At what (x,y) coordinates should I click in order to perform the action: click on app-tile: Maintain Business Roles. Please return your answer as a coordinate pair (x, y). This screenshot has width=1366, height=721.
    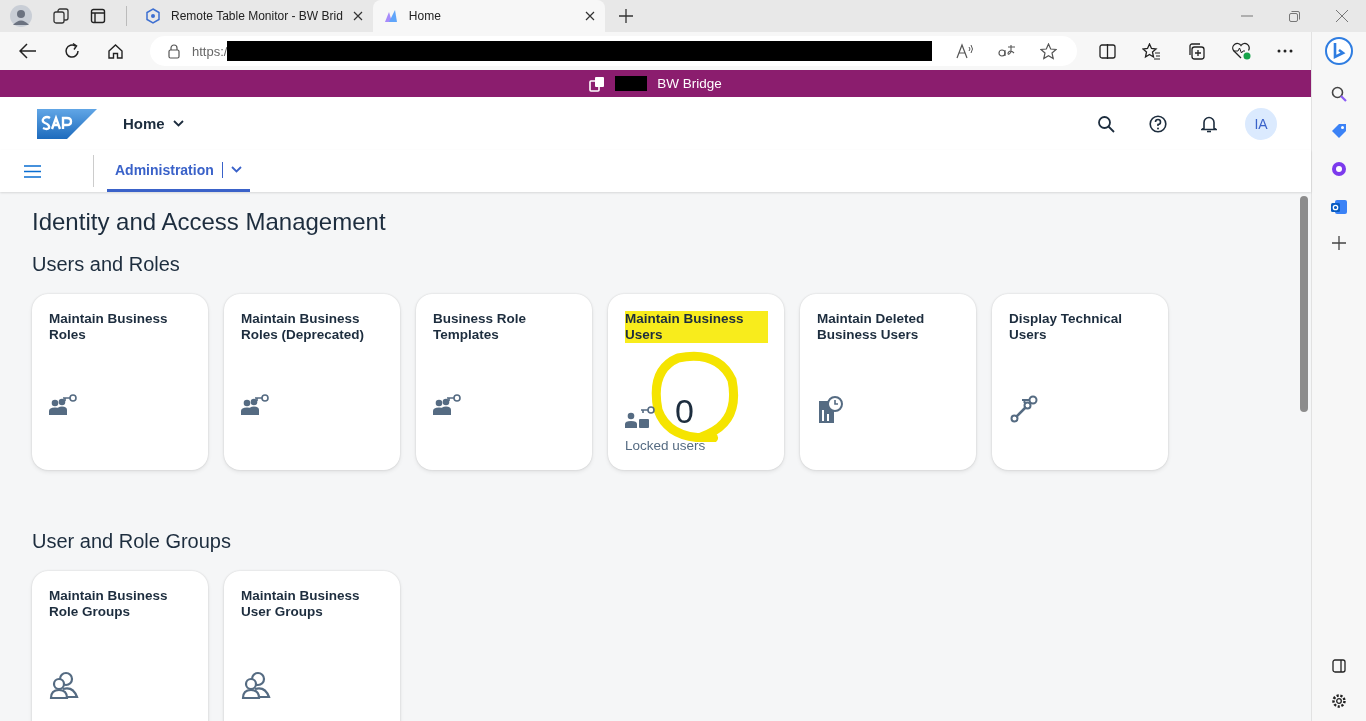
    Looking at the image, I should click on (120, 382).